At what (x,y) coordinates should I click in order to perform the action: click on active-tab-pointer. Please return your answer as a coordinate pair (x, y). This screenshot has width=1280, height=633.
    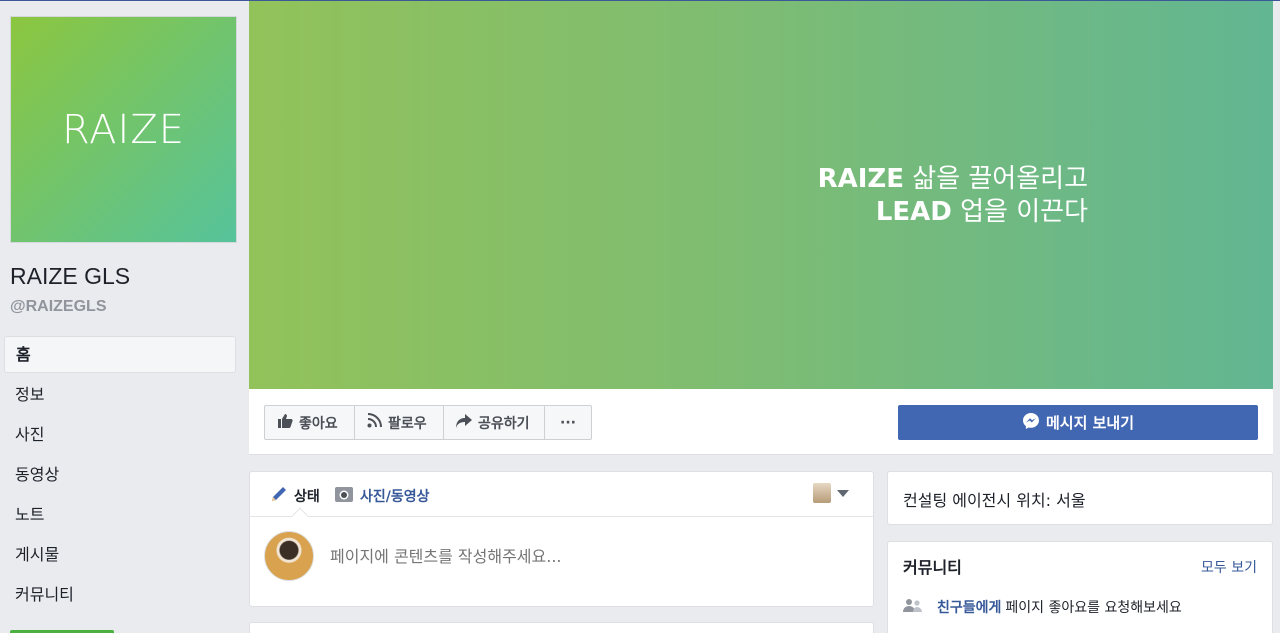
    Looking at the image, I should click on (300, 516).